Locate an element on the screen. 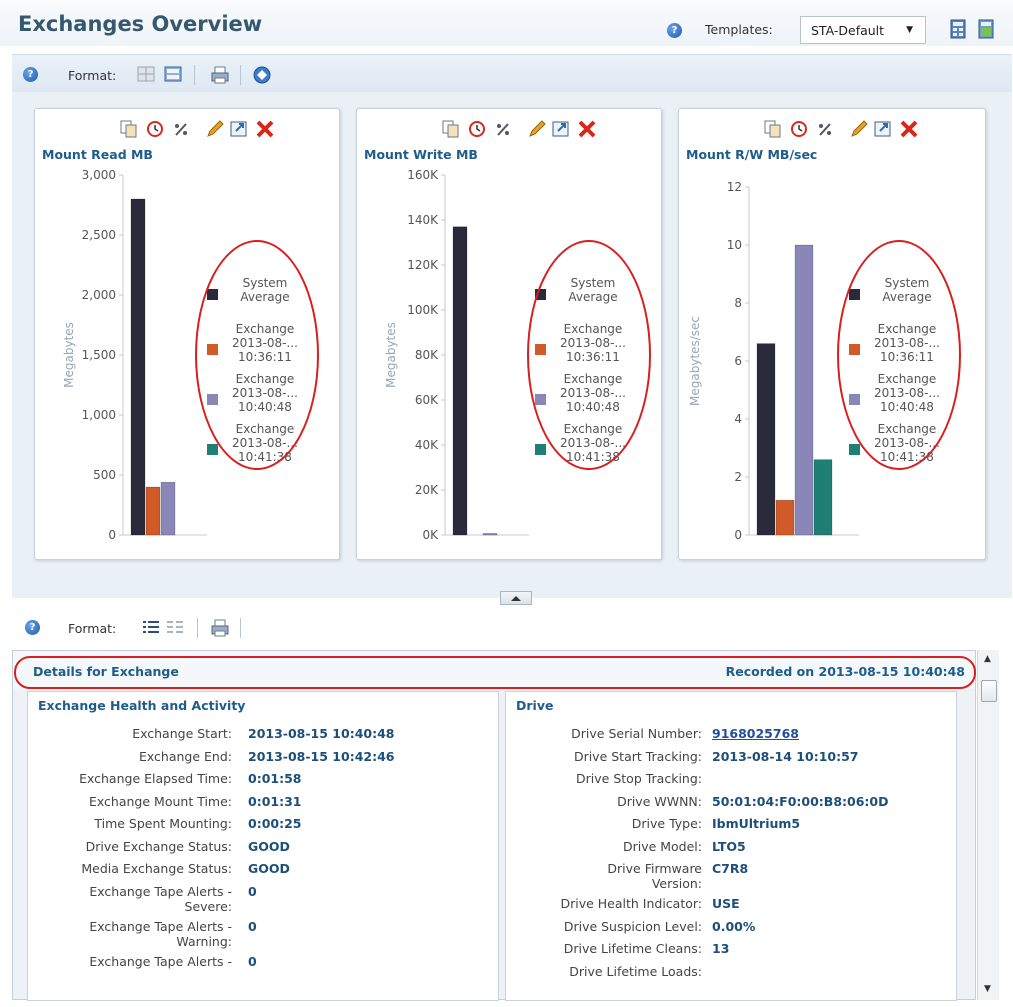 The height and width of the screenshot is (1007, 1013). list-view-icon is located at coordinates (151, 627).